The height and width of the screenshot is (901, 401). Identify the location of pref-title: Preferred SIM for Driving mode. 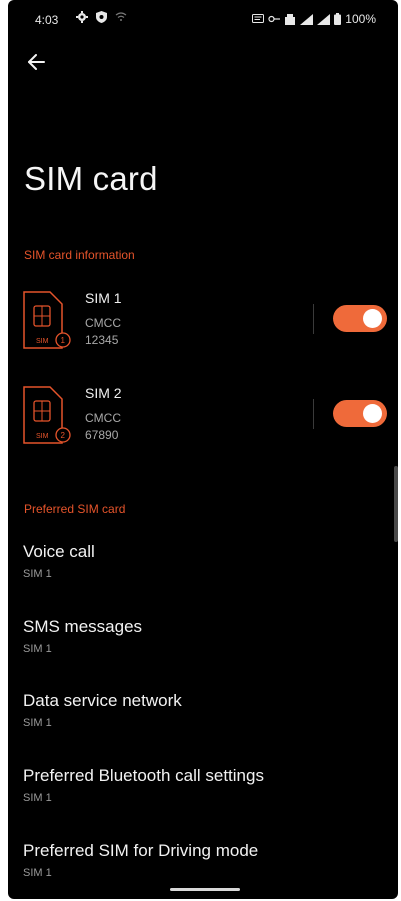
(141, 850).